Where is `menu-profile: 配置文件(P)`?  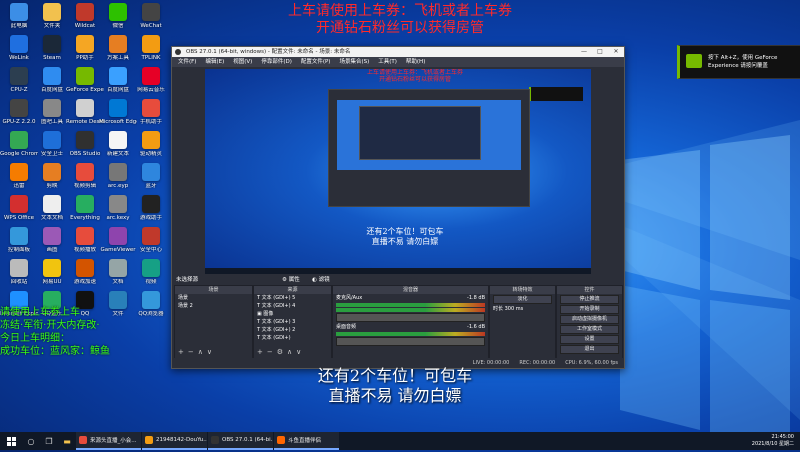
menu-profile: 配置文件(P) is located at coordinates (316, 62).